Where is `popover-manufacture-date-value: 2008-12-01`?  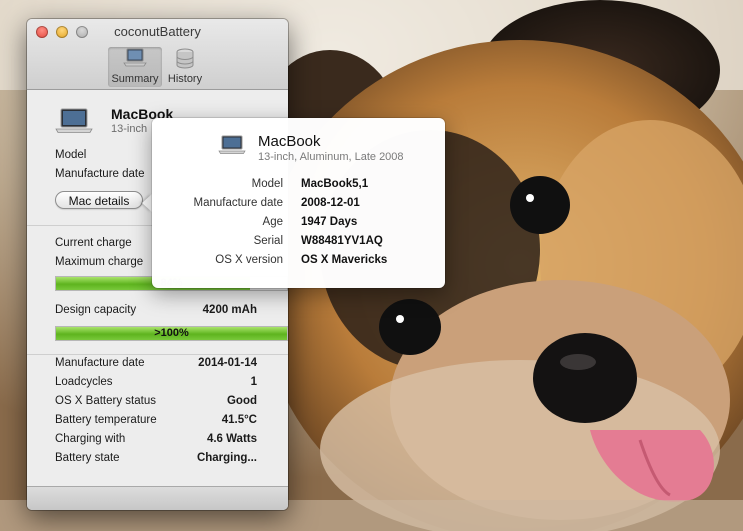 popover-manufacture-date-value: 2008-12-01 is located at coordinates (330, 203).